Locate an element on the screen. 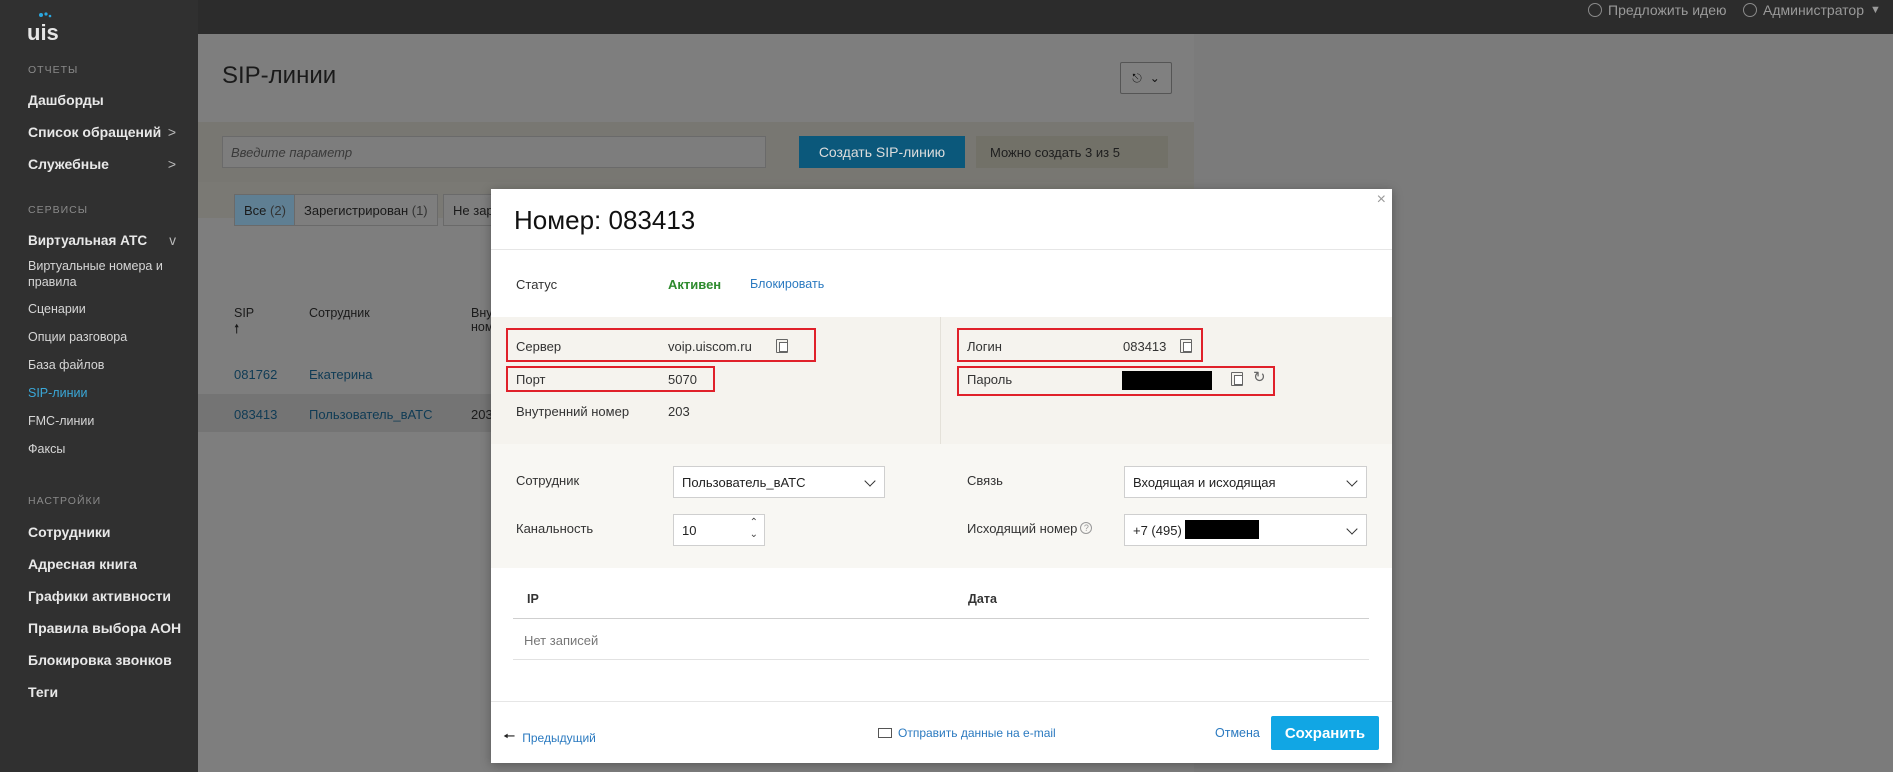 The width and height of the screenshot is (1893, 772). filter-label: Все is located at coordinates (255, 210).